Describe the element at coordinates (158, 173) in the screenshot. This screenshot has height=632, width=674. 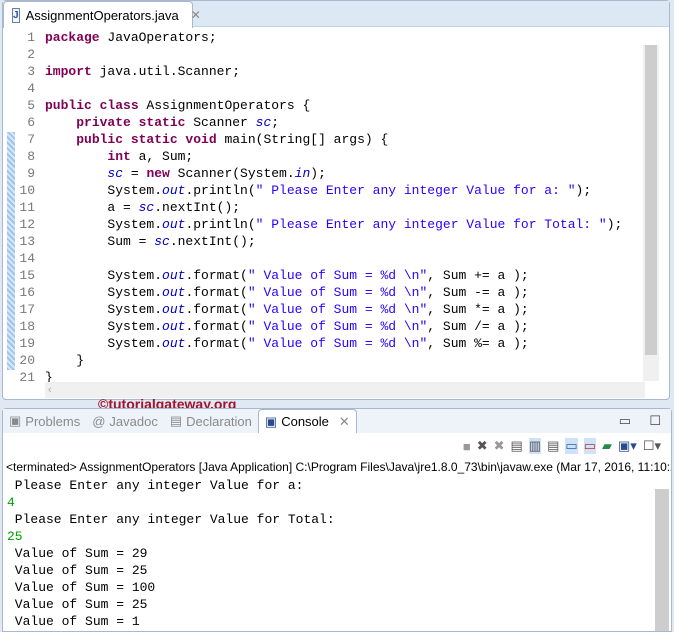
I see `code-token: new` at that location.